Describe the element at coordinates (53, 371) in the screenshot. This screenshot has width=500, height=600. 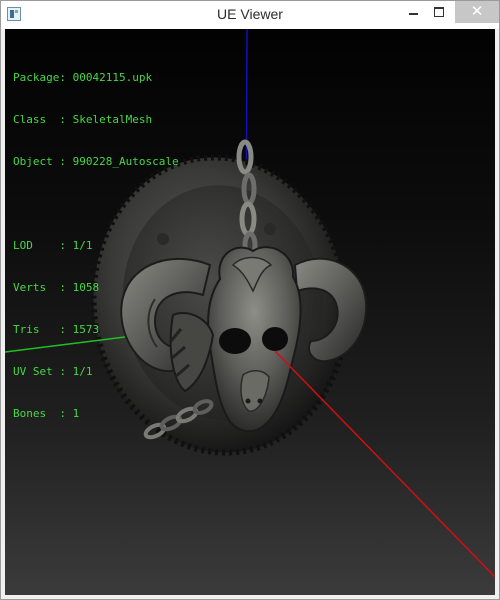
I see `uvset-row: UV Set : 1/1` at that location.